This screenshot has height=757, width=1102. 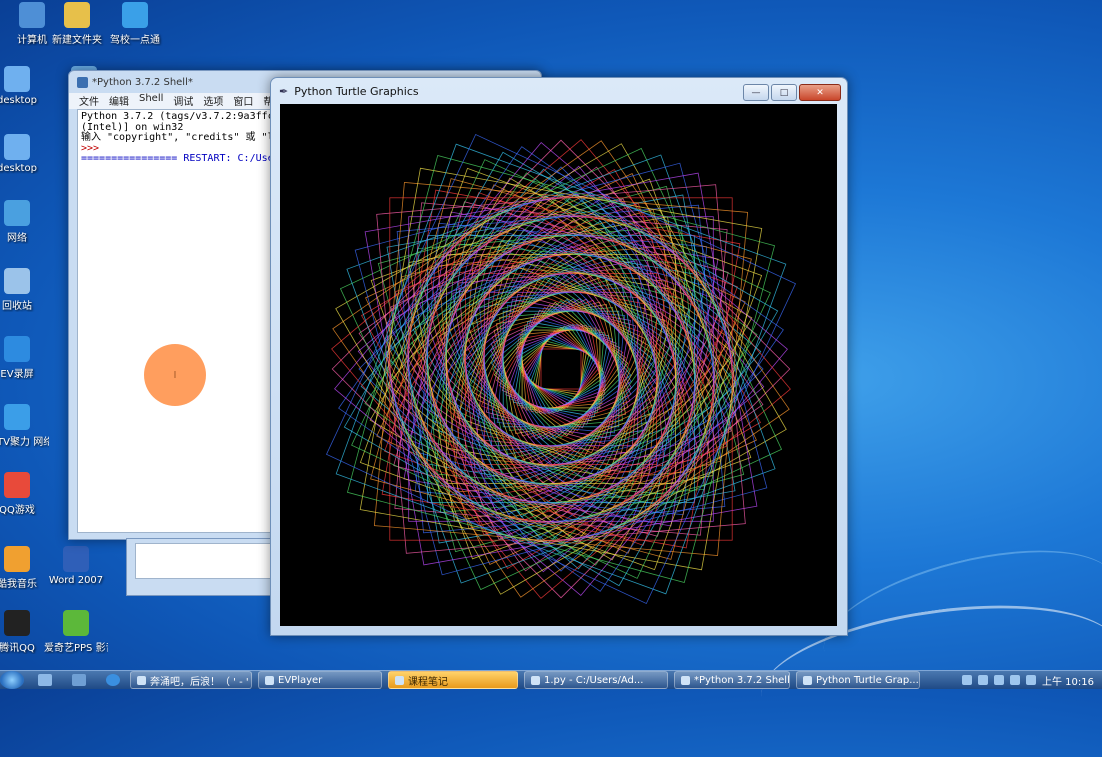 I want to click on switch-windows-icon, so click(x=79, y=680).